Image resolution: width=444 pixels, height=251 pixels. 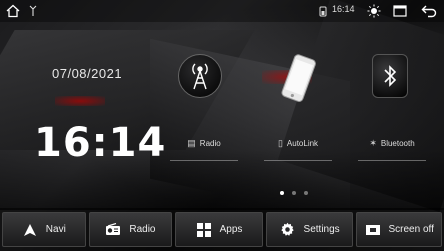 What do you see at coordinates (191, 143) in the screenshot?
I see `radio-icon: ▤` at bounding box center [191, 143].